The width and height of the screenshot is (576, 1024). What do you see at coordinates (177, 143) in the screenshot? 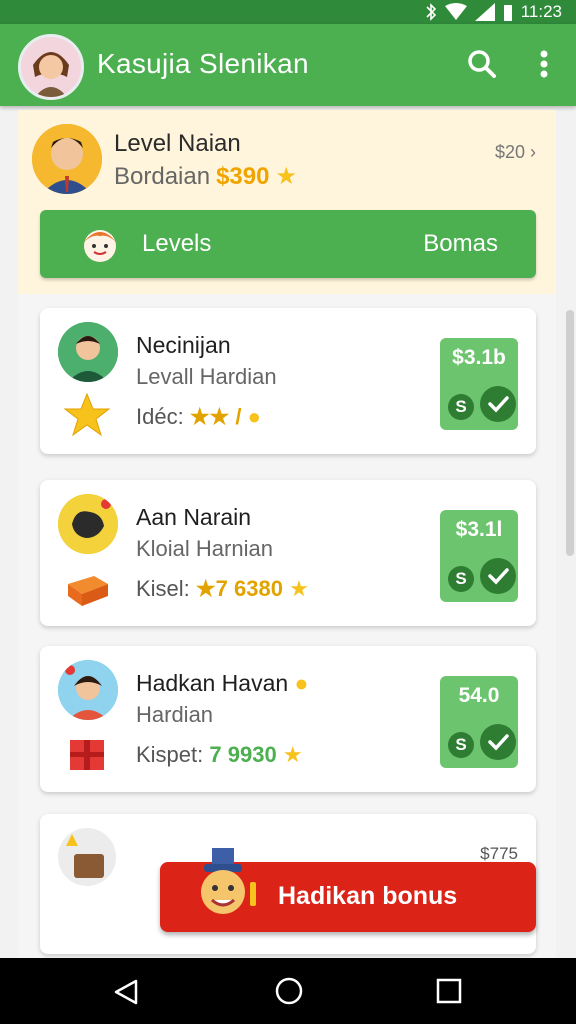
I see `level-title: Level Naian` at bounding box center [177, 143].